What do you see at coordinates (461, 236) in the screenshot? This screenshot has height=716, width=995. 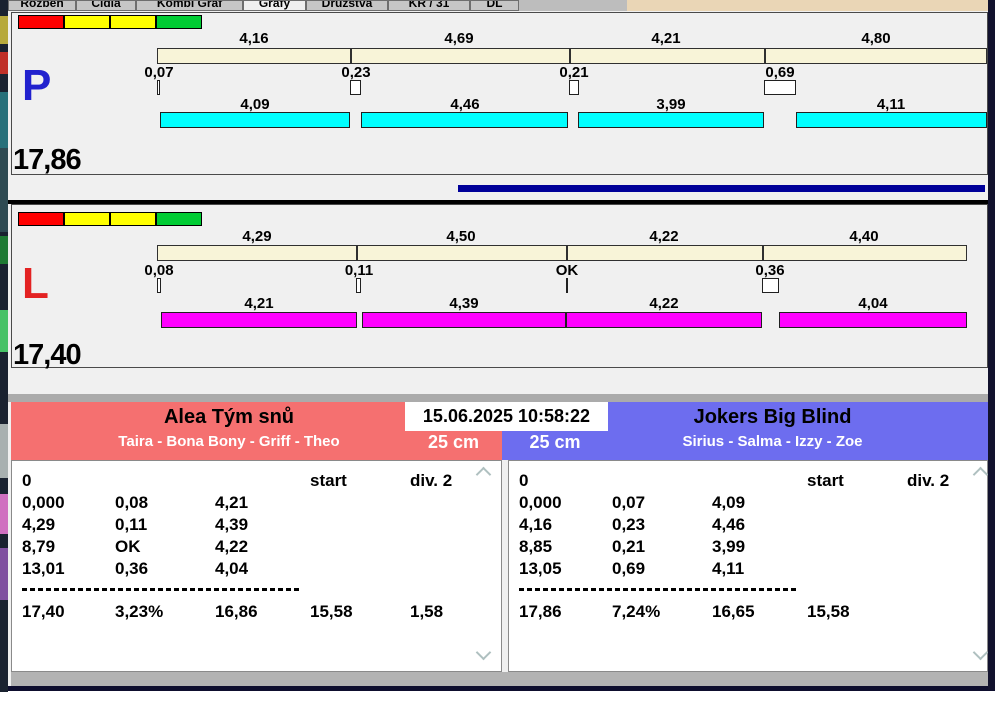 I see `split-time-label-l: 4,50` at bounding box center [461, 236].